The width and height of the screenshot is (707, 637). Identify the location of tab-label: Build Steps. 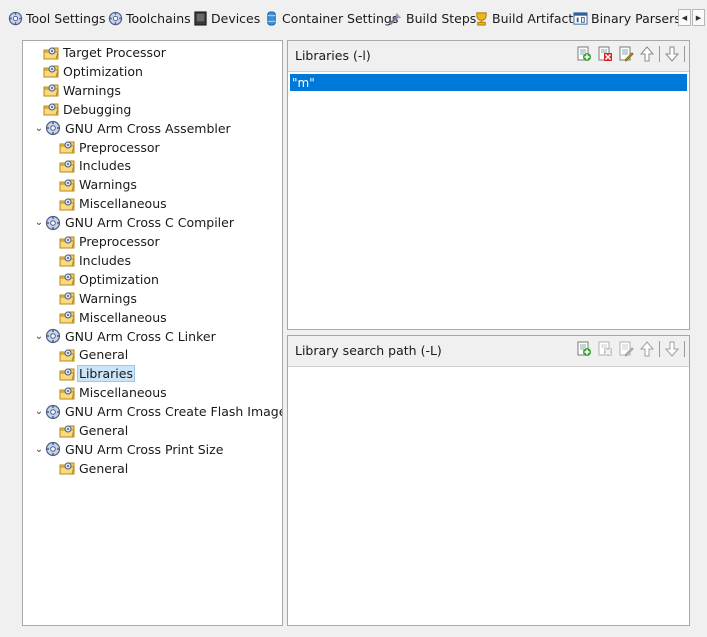
(441, 18).